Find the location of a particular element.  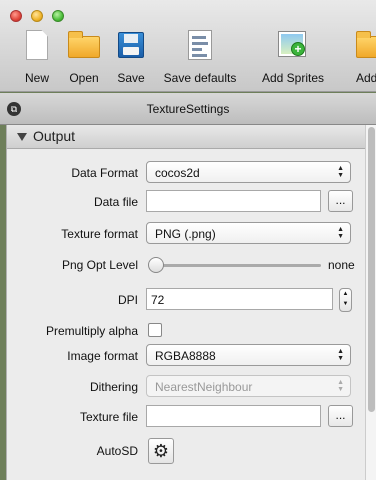

open-button: Open is located at coordinates (84, 57).